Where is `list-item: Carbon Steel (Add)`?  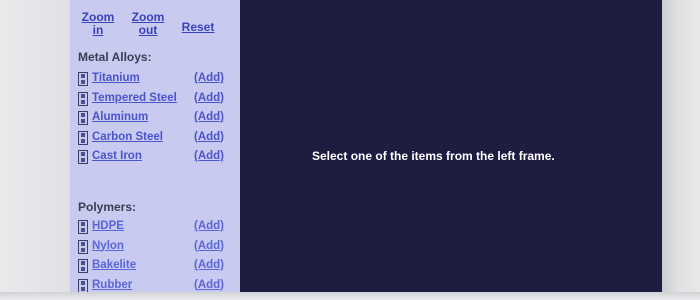 list-item: Carbon Steel (Add) is located at coordinates (157, 139).